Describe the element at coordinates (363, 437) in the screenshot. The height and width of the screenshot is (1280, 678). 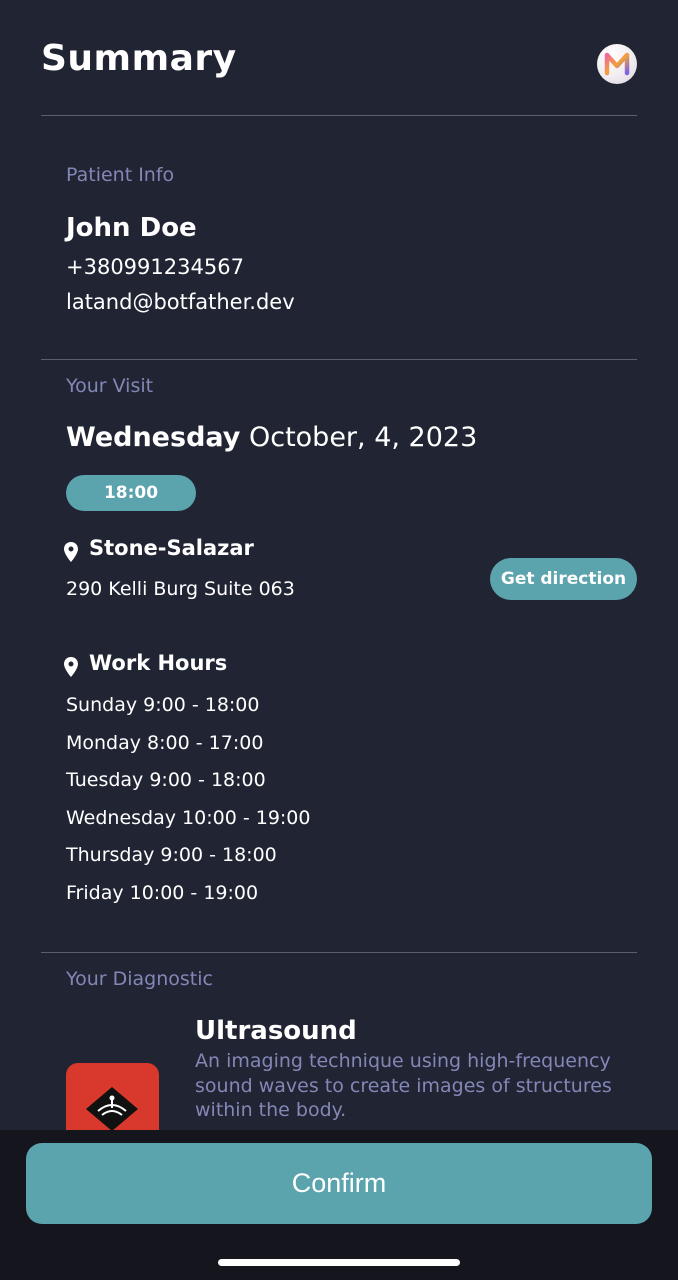
I see `visit-date-text: October, 4, 2023` at that location.